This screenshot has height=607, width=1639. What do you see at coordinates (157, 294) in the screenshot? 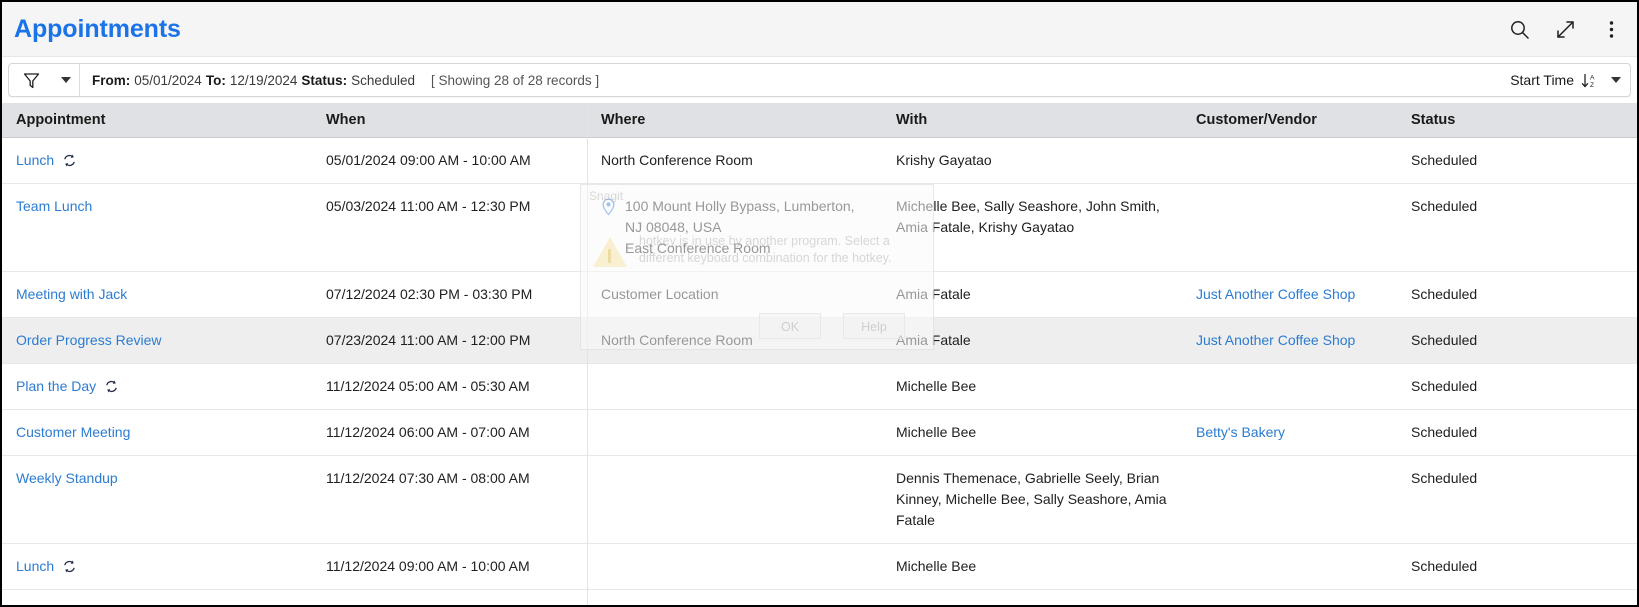
I see `cell-appointment: Meeting with Jack` at bounding box center [157, 294].